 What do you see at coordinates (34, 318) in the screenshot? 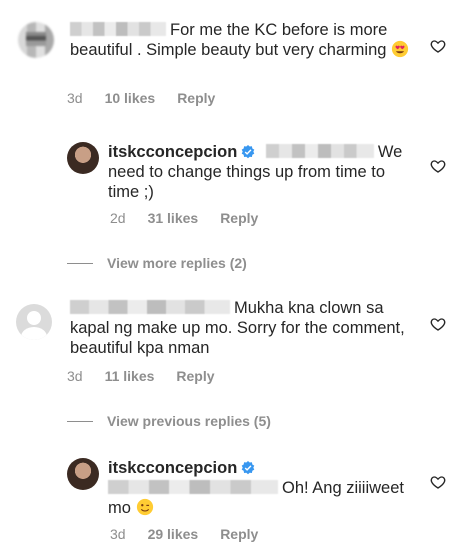
I see `avatar-head-shape` at bounding box center [34, 318].